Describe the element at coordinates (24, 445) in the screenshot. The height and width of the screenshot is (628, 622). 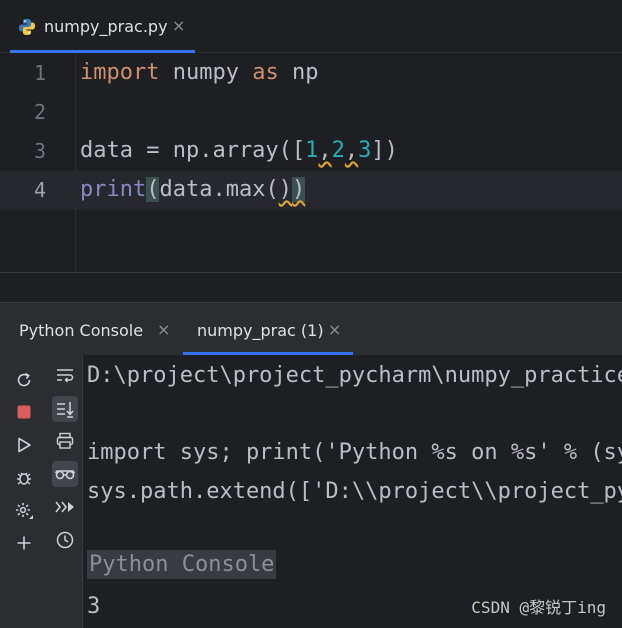
I see `run-icon` at that location.